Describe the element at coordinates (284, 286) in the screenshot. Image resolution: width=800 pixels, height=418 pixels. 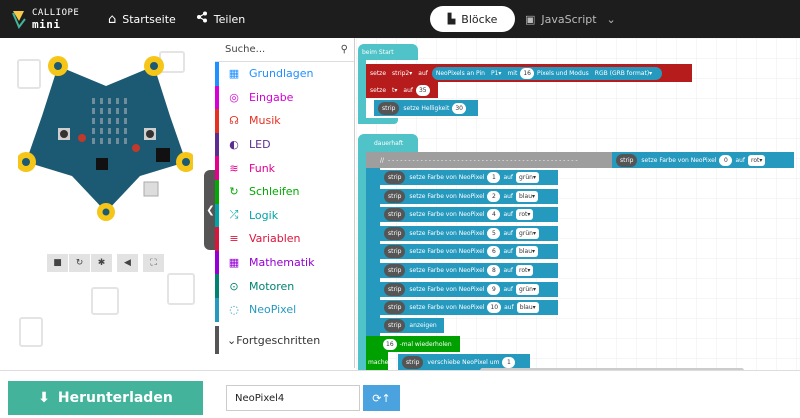
I see `category-motoren: ⊙ Motoren` at that location.